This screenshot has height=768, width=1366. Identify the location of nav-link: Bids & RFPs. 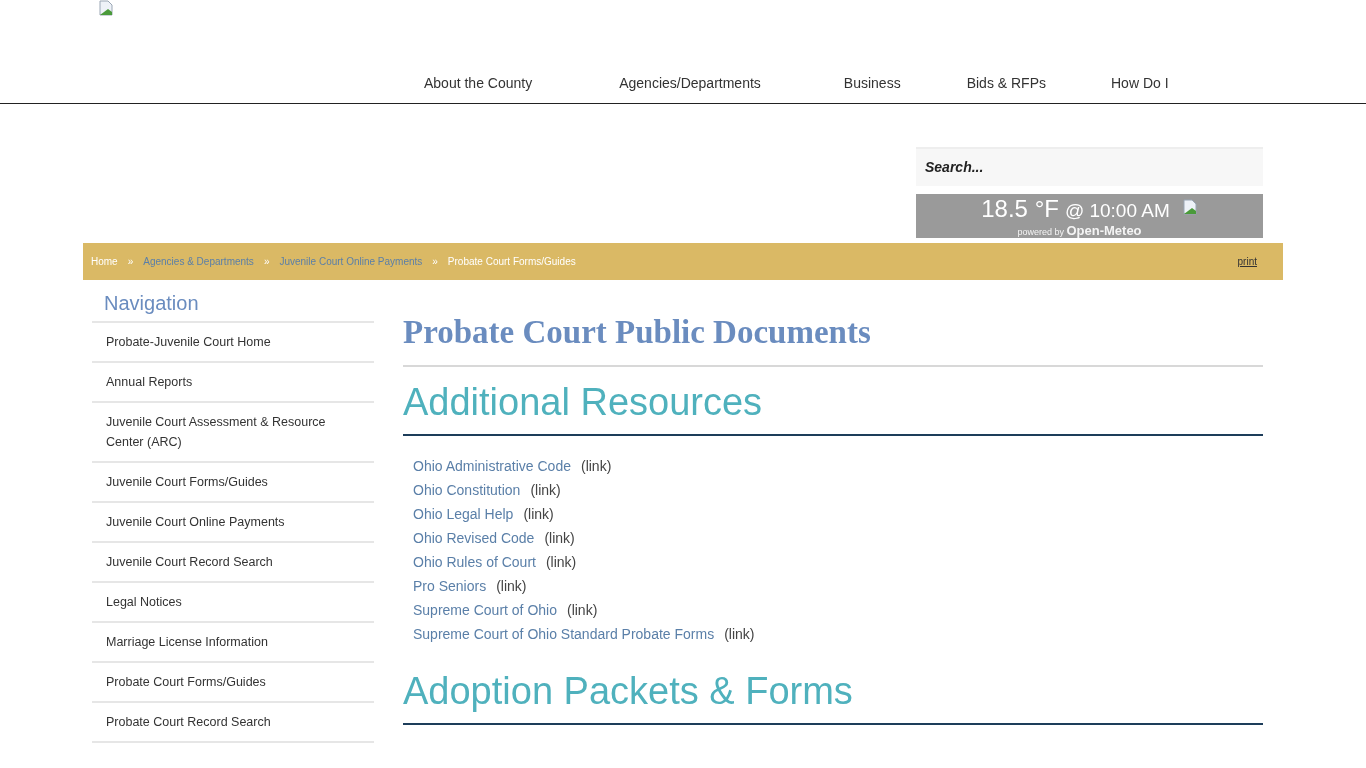
(1006, 83).